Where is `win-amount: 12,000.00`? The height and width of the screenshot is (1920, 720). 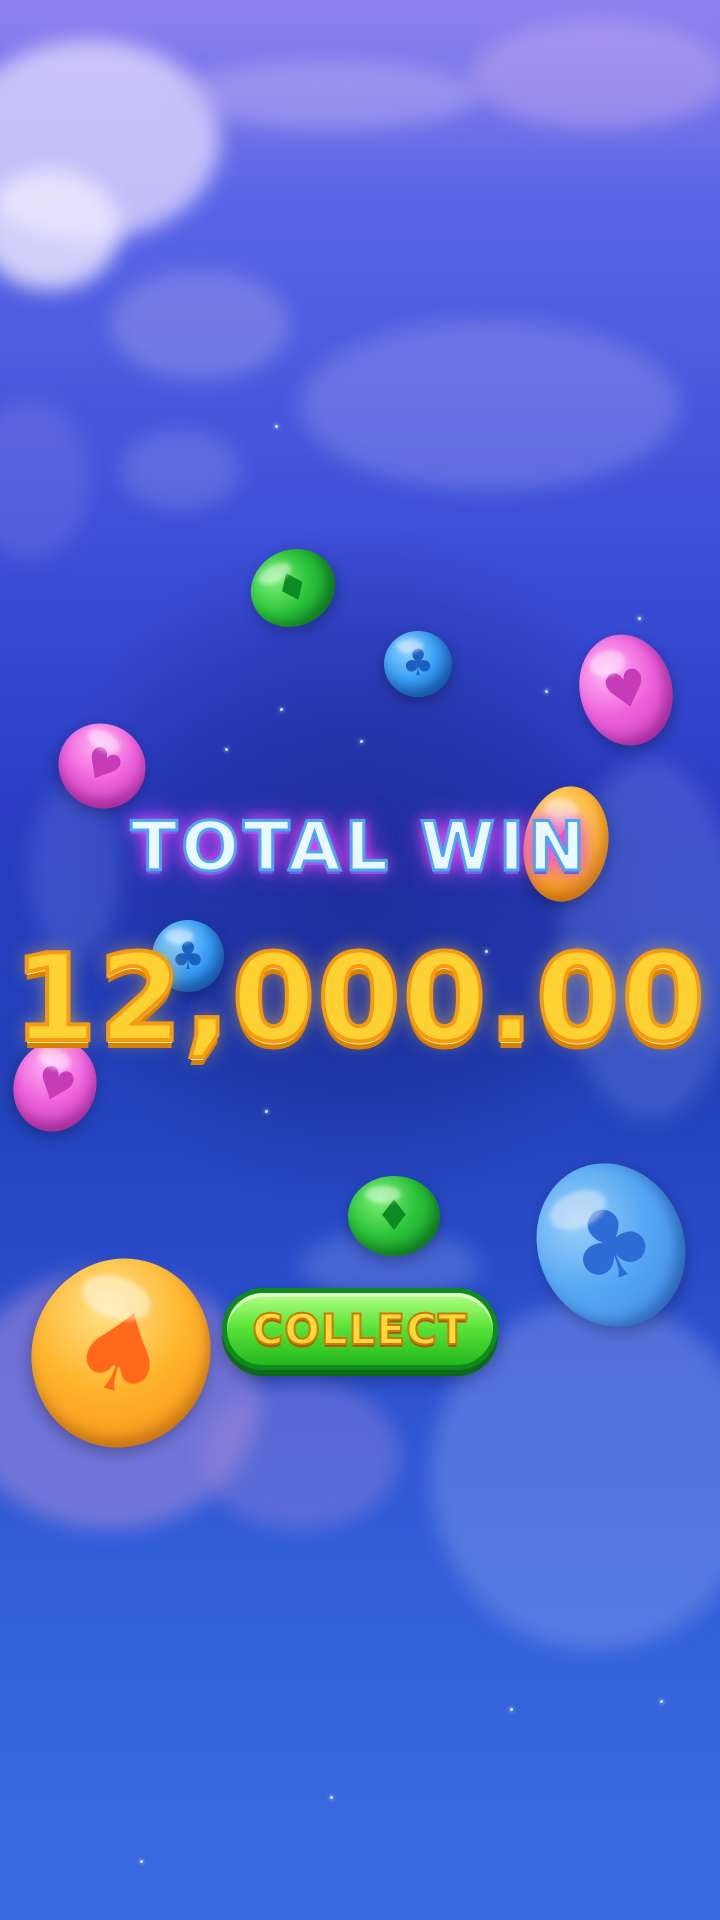 win-amount: 12,000.00 is located at coordinates (359, 999).